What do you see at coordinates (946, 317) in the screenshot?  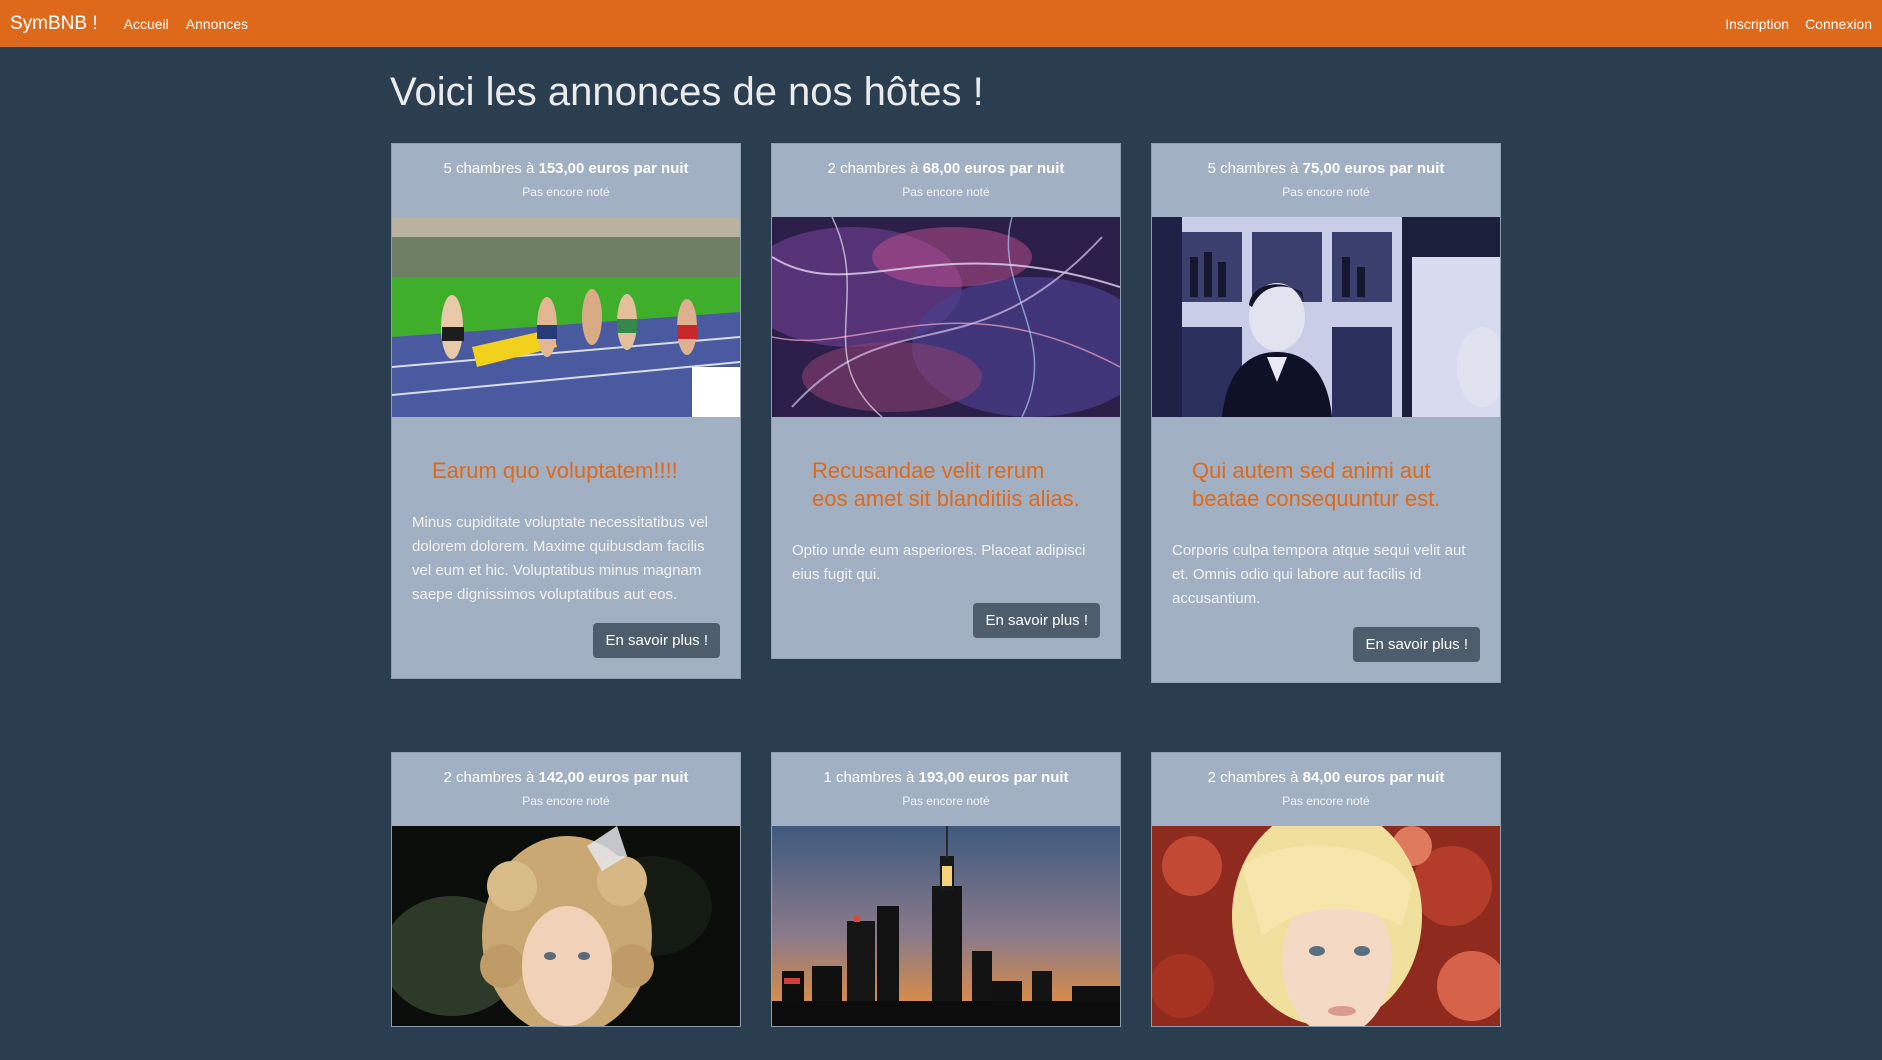 I see `abstract-art-photo` at bounding box center [946, 317].